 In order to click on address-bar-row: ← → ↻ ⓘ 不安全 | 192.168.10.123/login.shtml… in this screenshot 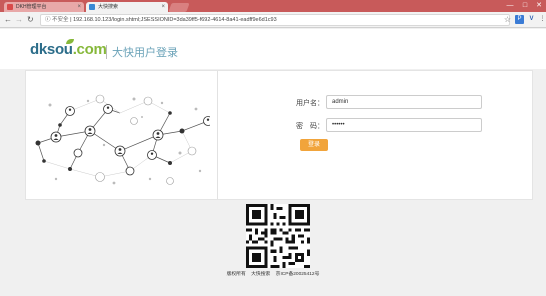, I will do `click(273, 20)`.